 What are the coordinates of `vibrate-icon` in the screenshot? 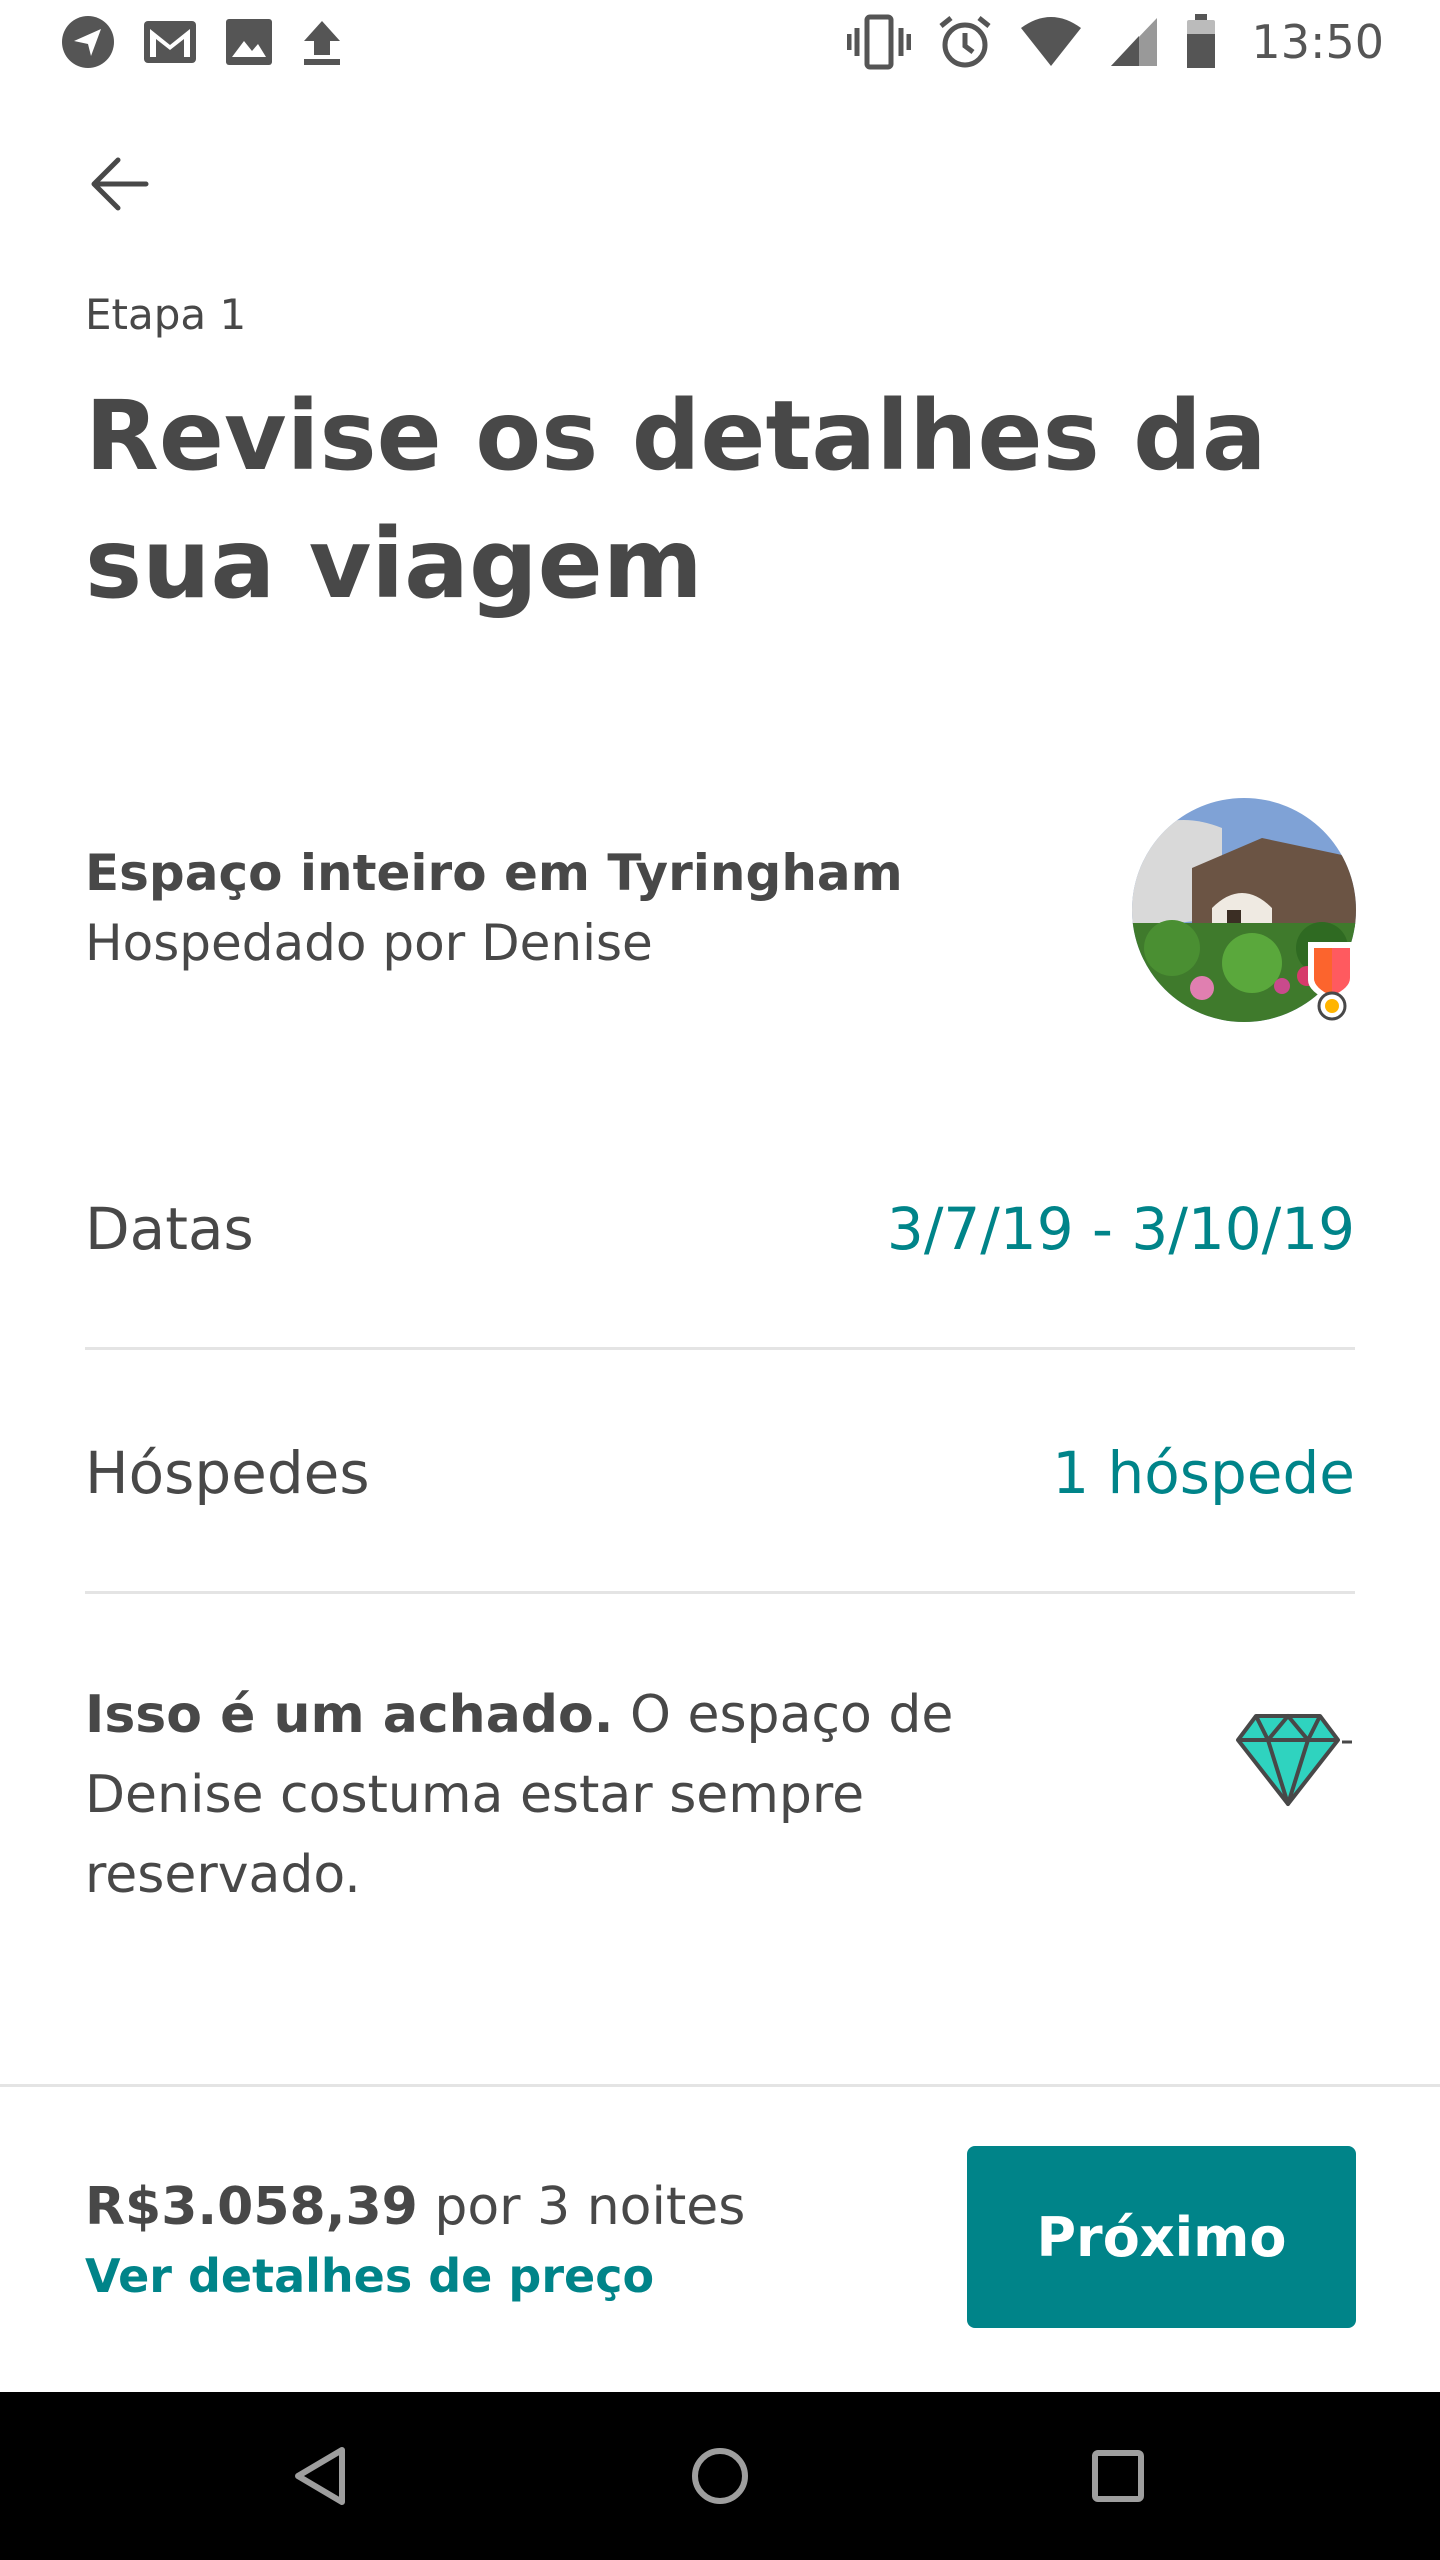 It's located at (879, 42).